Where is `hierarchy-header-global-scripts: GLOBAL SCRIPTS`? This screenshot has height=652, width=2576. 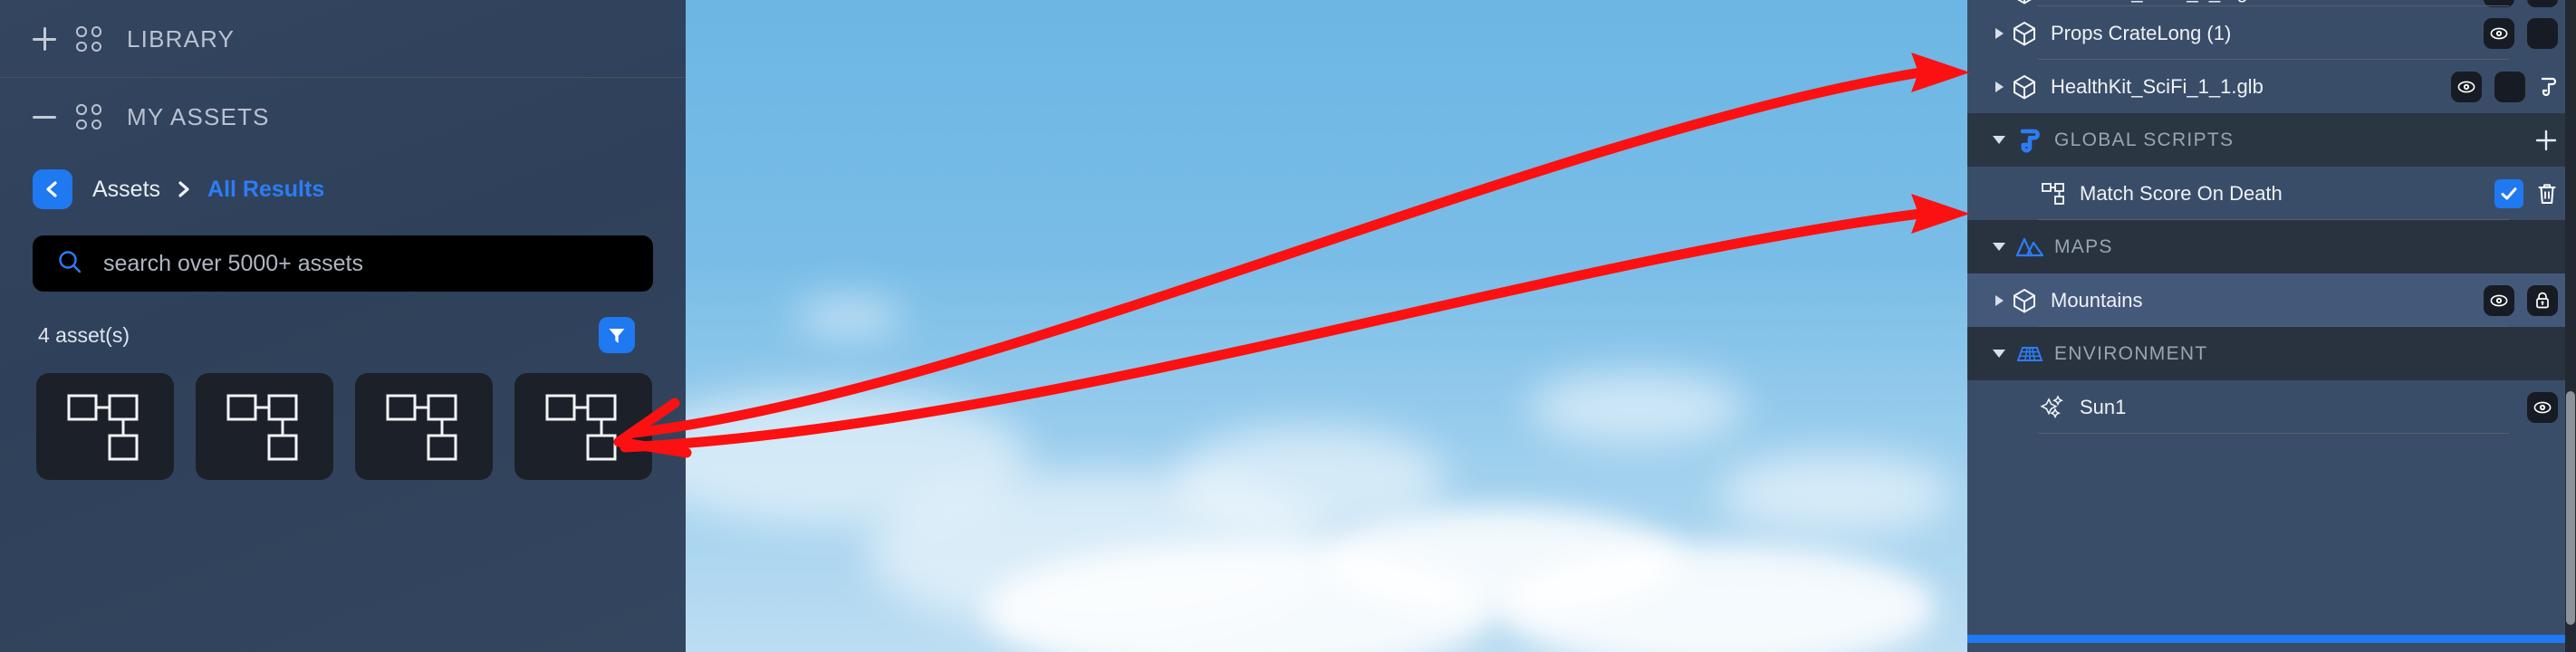 hierarchy-header-global-scripts: GLOBAL SCRIPTS is located at coordinates (2271, 140).